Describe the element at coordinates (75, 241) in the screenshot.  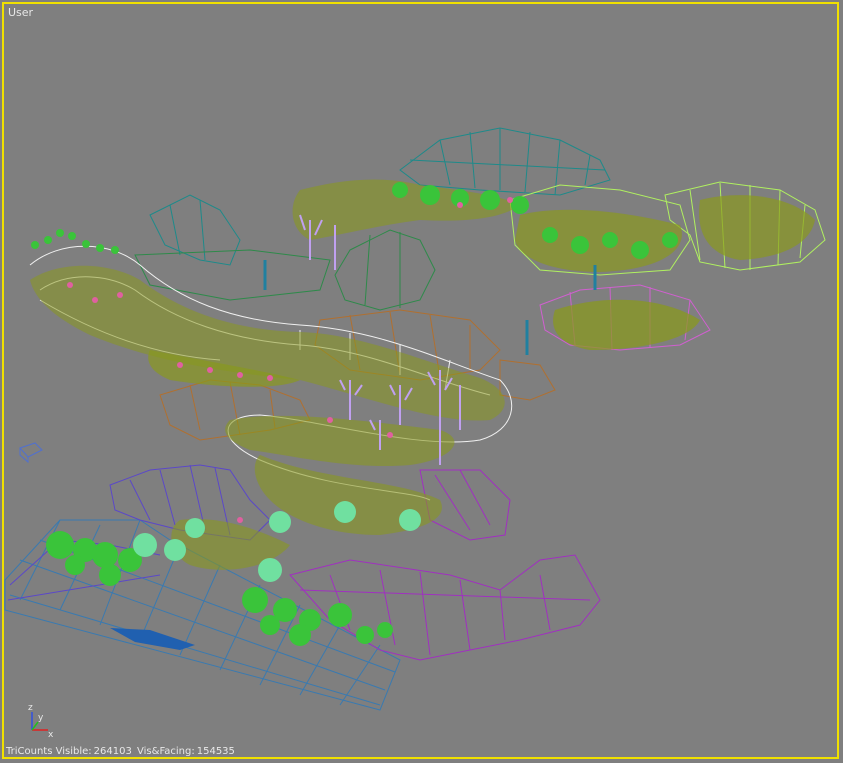
I see `small-trees-left` at that location.